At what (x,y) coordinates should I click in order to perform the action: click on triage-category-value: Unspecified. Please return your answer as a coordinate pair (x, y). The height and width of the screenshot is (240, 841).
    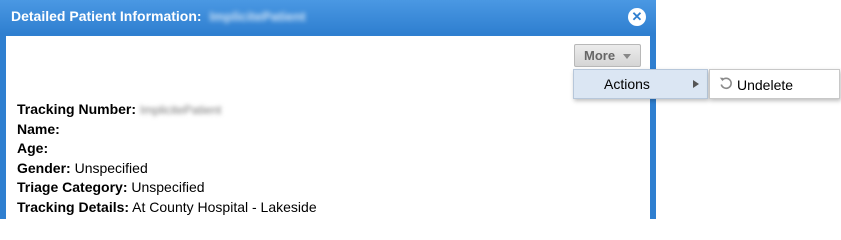
    Looking at the image, I should click on (168, 187).